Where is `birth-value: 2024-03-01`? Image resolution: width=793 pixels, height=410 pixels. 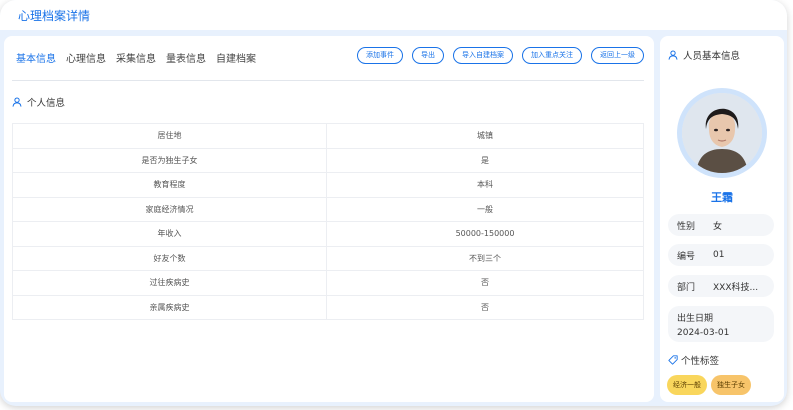
birth-value: 2024-03-01 is located at coordinates (703, 333).